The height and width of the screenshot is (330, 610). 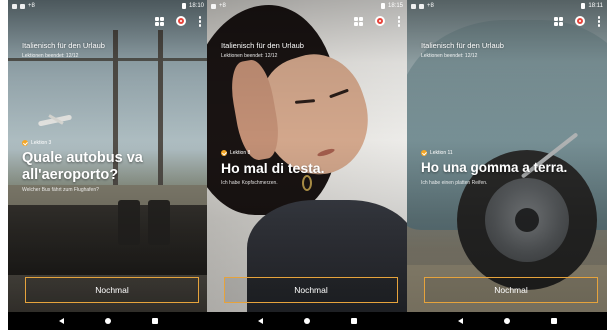 What do you see at coordinates (507, 6) in the screenshot?
I see `status-bar: +8 18:11` at bounding box center [507, 6].